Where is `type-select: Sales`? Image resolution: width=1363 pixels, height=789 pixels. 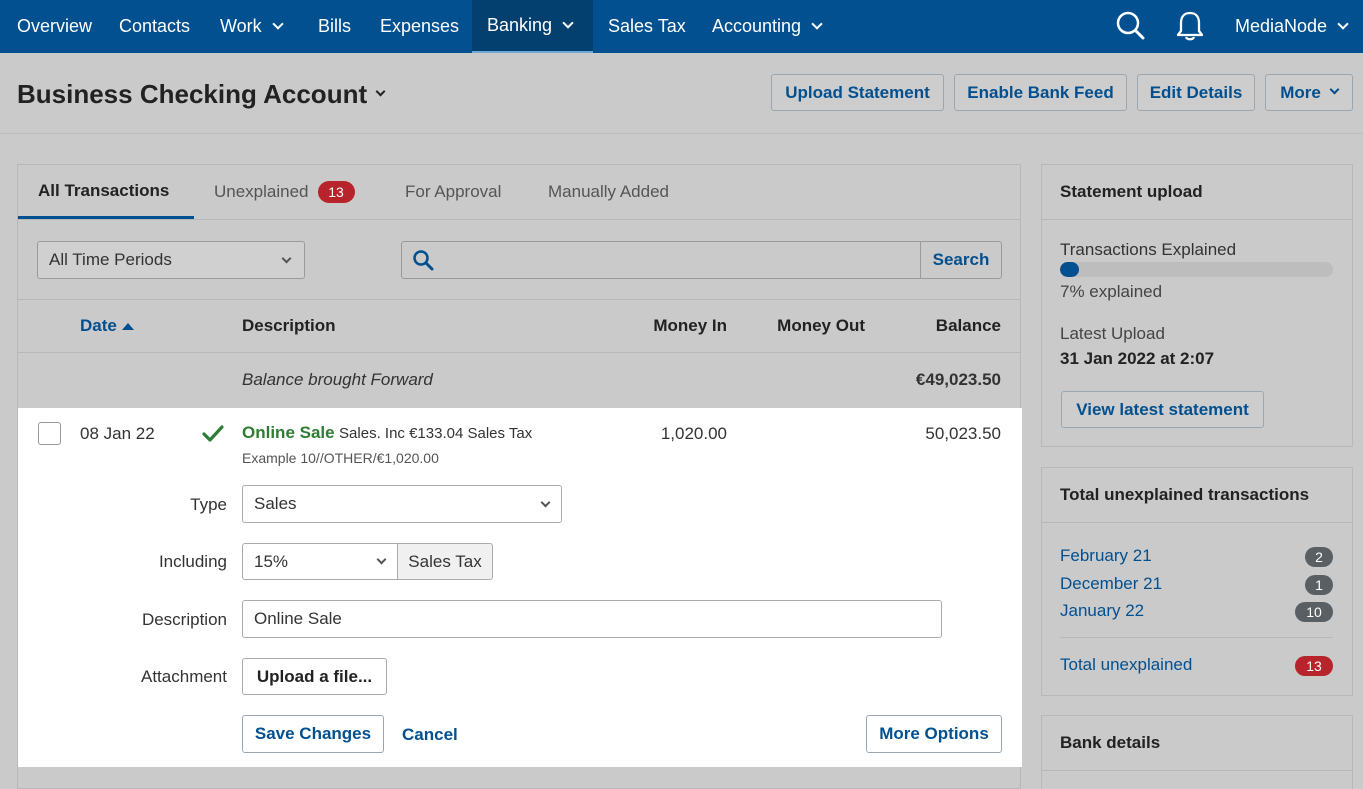
type-select: Sales is located at coordinates (402, 504).